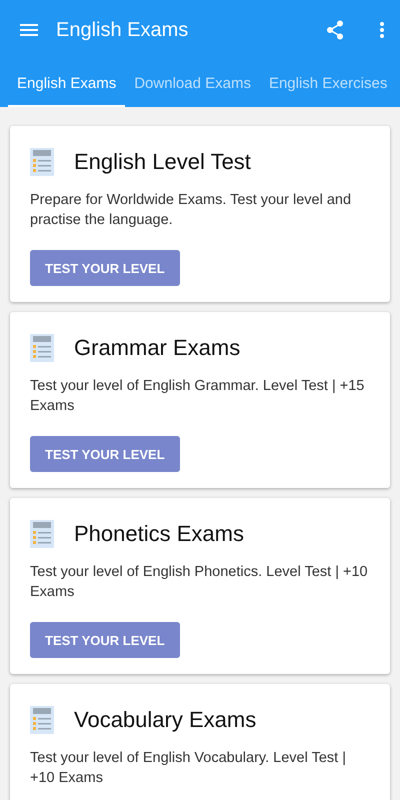 Image resolution: width=400 pixels, height=800 pixels. What do you see at coordinates (199, 582) in the screenshot?
I see `card-description: Test your level of English Phonetics. Level Test | +10 Exams` at bounding box center [199, 582].